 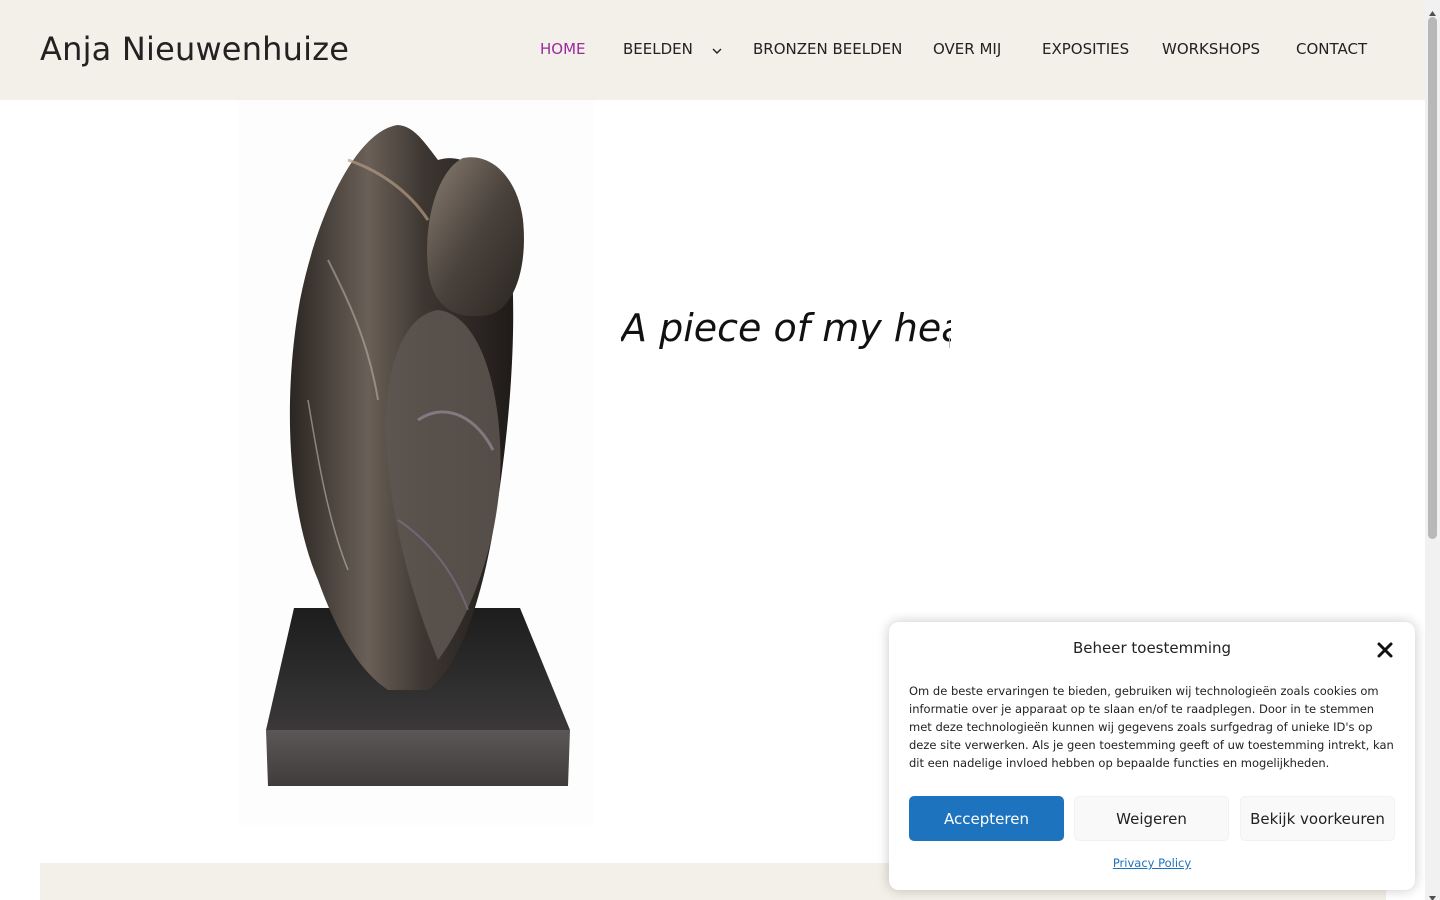 What do you see at coordinates (1152, 648) in the screenshot?
I see `cookie-title: Beheer toestemming` at bounding box center [1152, 648].